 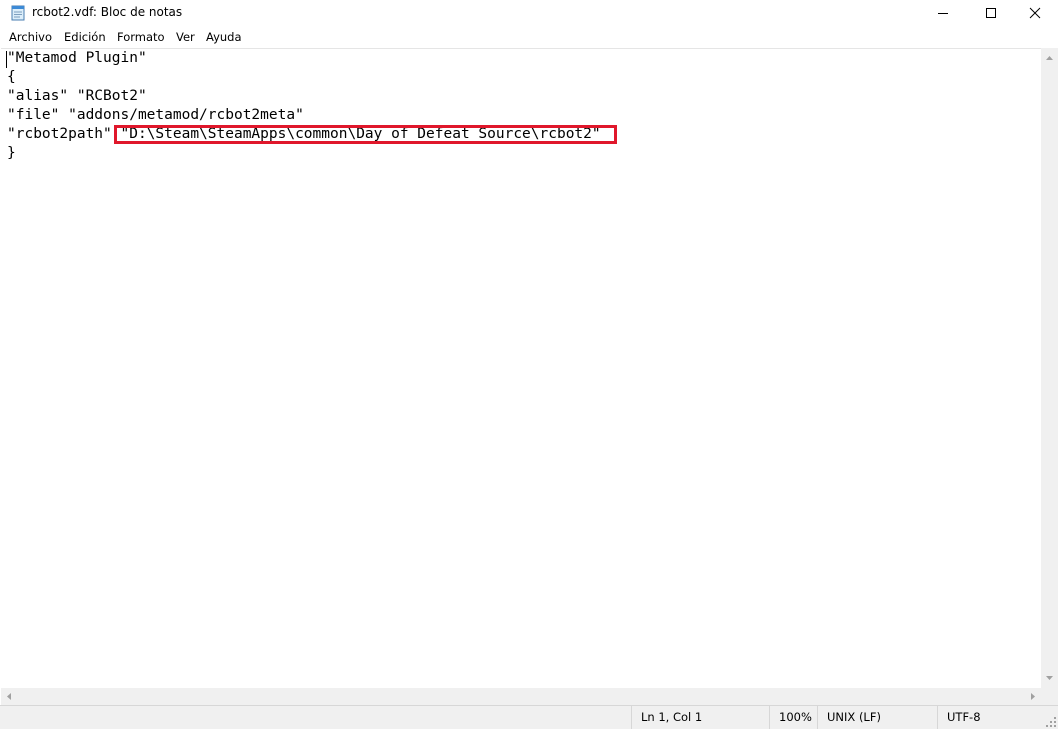 I want to click on scroll-right-icon, so click(x=1033, y=696).